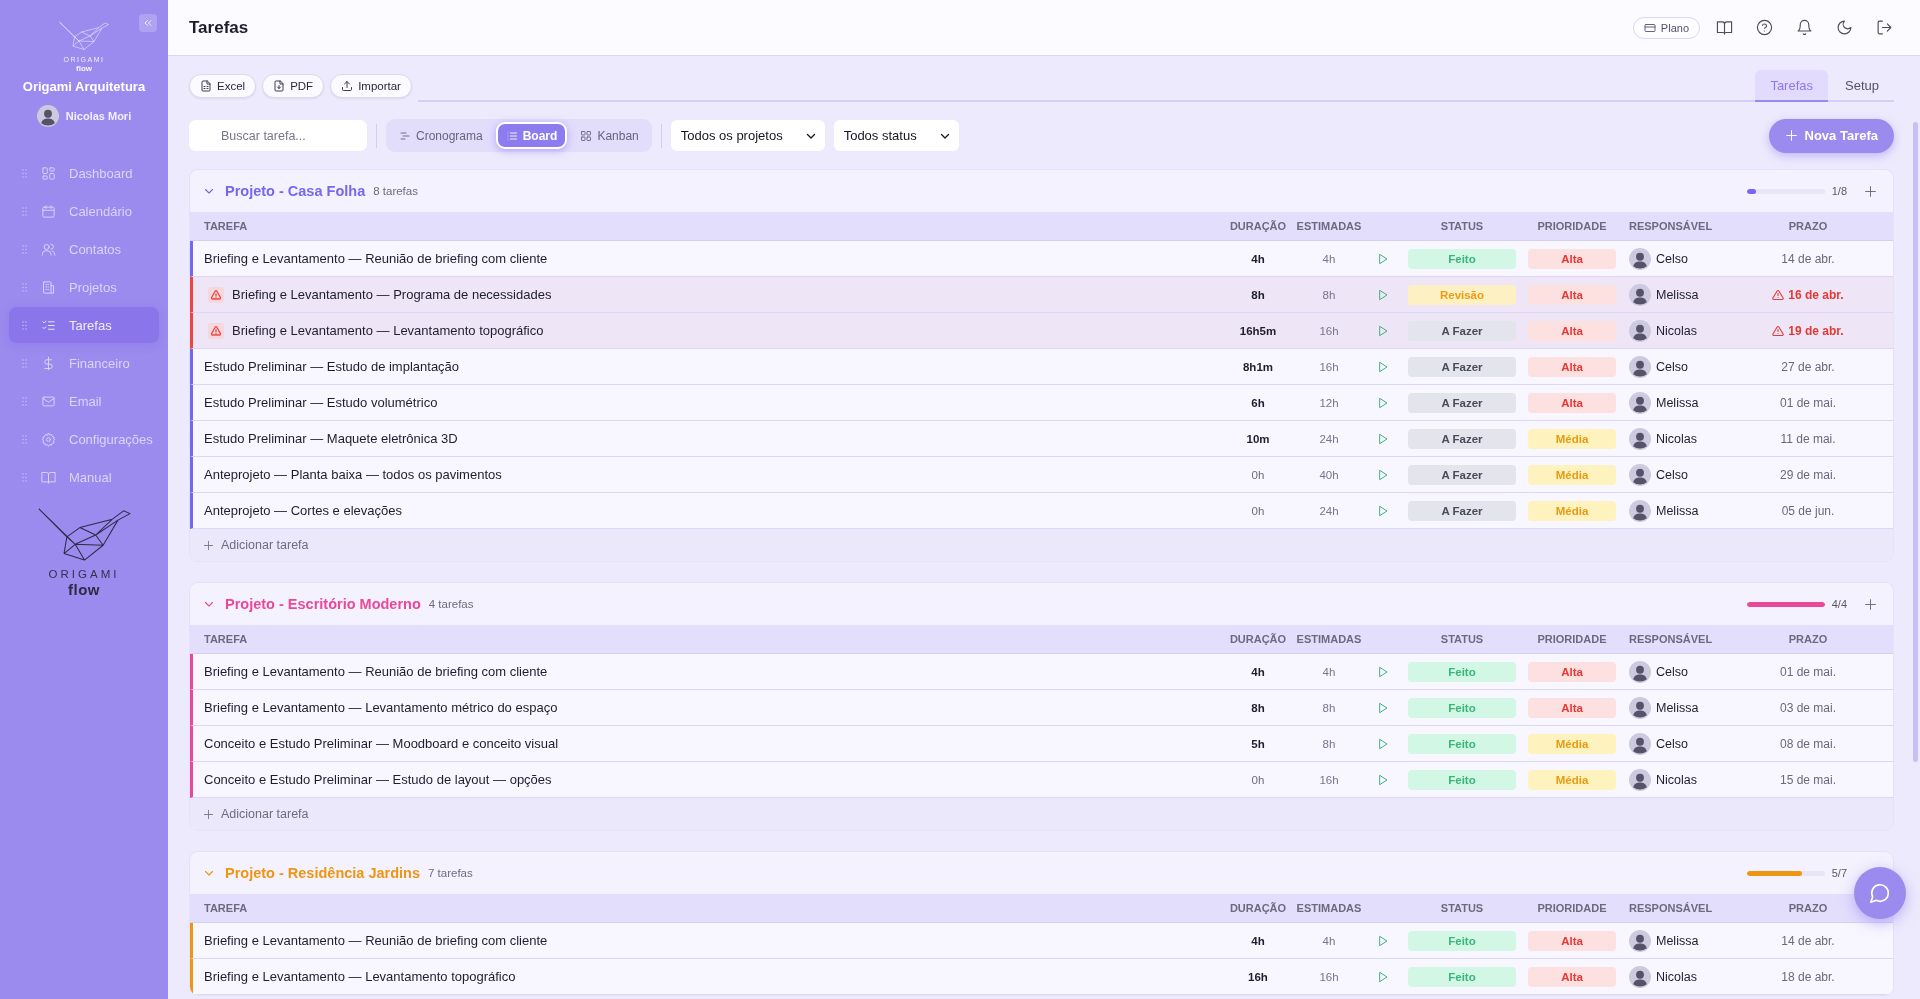  Describe the element at coordinates (84, 401) in the screenshot. I see `sidebar-item: Email` at that location.